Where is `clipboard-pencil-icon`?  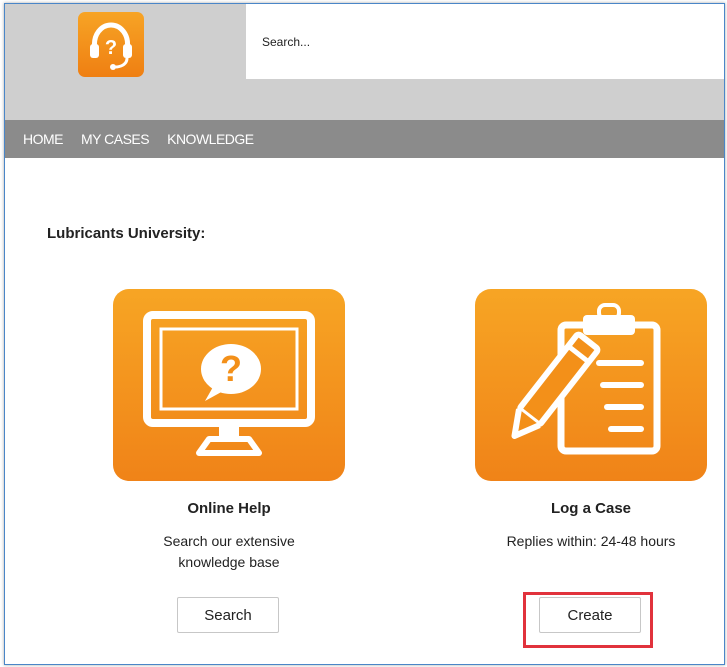
clipboard-pencil-icon is located at coordinates (591, 385).